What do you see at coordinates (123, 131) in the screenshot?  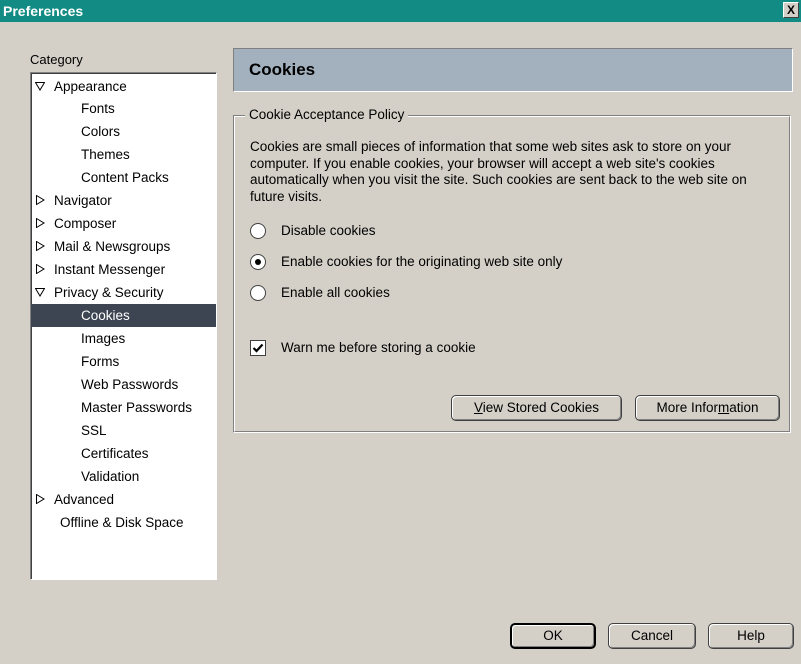 I see `sidebar-item: Colors` at bounding box center [123, 131].